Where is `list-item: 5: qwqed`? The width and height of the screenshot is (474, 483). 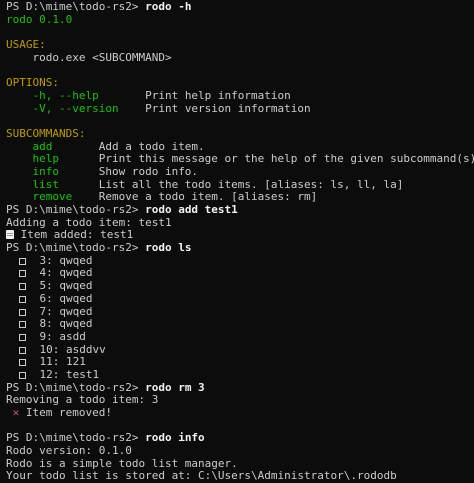
list-item: 5: qwqed is located at coordinates (240, 286).